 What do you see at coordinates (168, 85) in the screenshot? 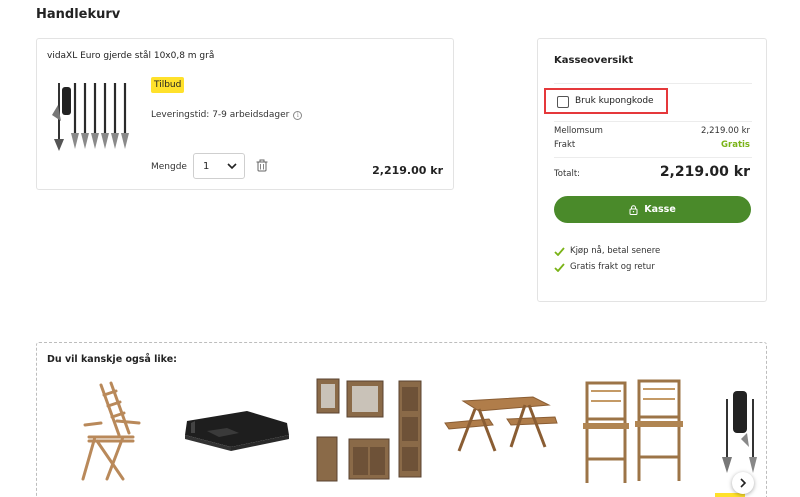
I see `offer-badge: Tilbud` at bounding box center [168, 85].